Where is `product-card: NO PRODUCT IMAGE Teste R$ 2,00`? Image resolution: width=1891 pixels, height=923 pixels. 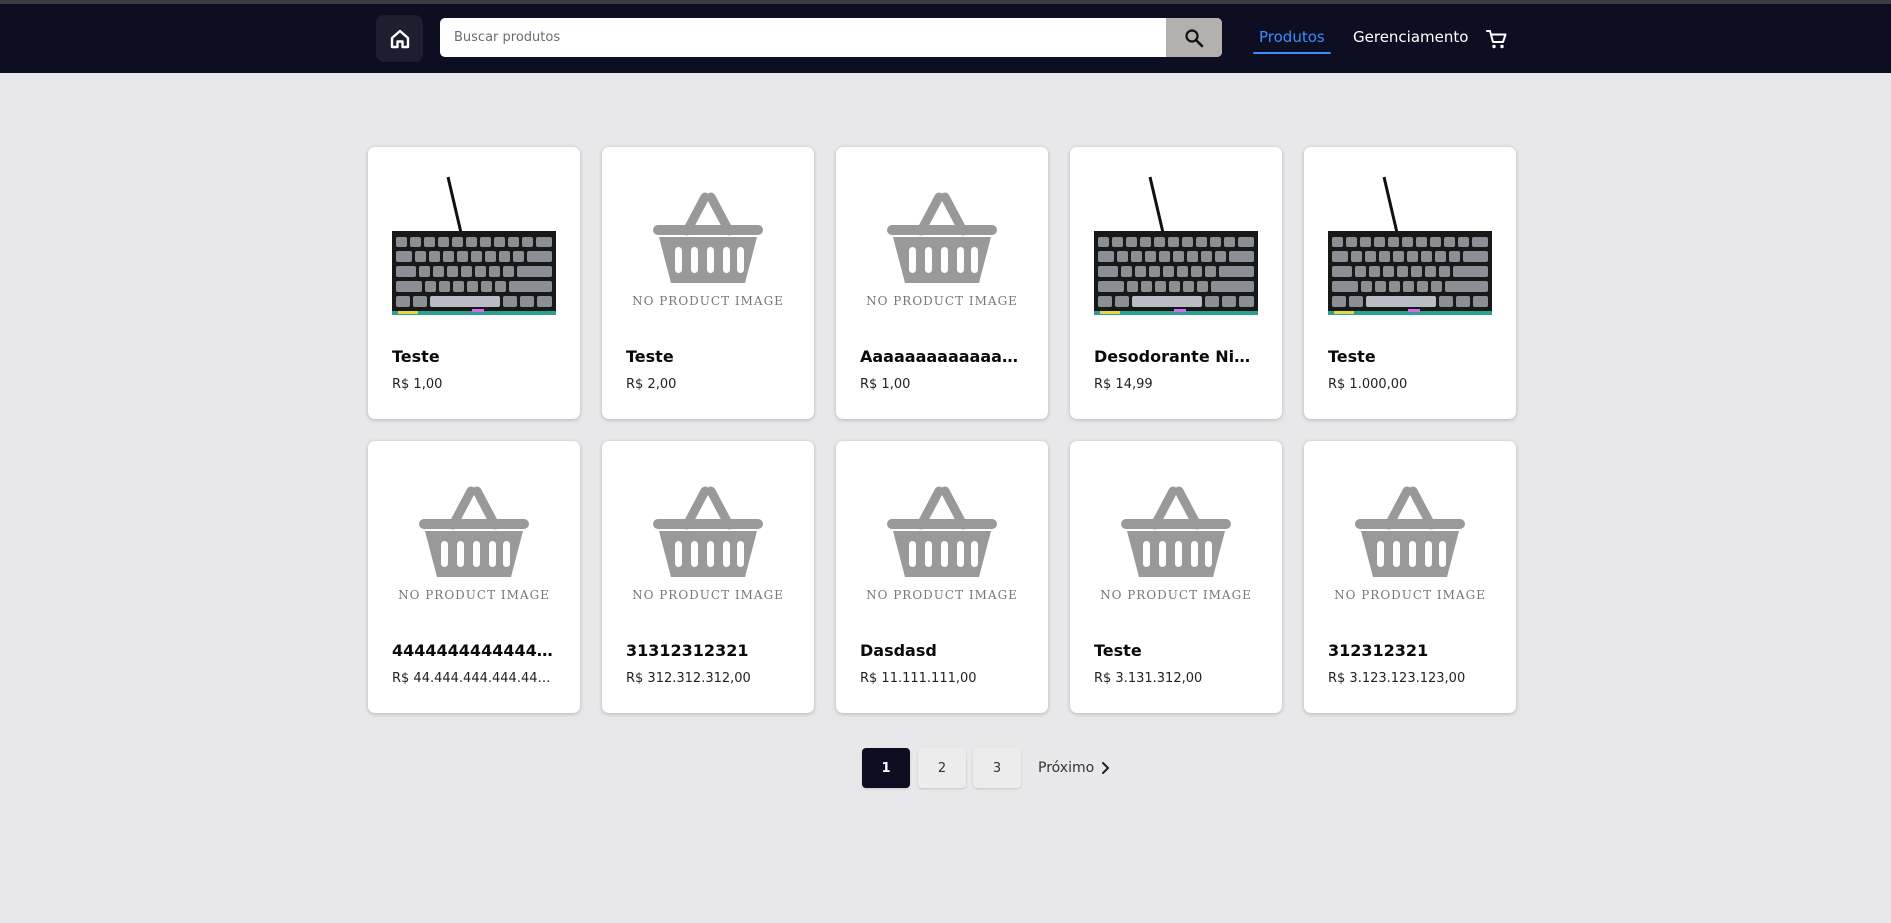
product-card: NO PRODUCT IMAGE Teste R$ 2,00 is located at coordinates (708, 283).